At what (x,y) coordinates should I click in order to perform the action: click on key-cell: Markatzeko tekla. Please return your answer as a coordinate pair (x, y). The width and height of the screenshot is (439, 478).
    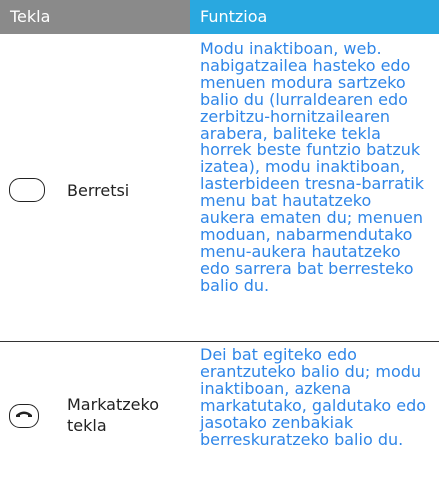
    Looking at the image, I should click on (95, 410).